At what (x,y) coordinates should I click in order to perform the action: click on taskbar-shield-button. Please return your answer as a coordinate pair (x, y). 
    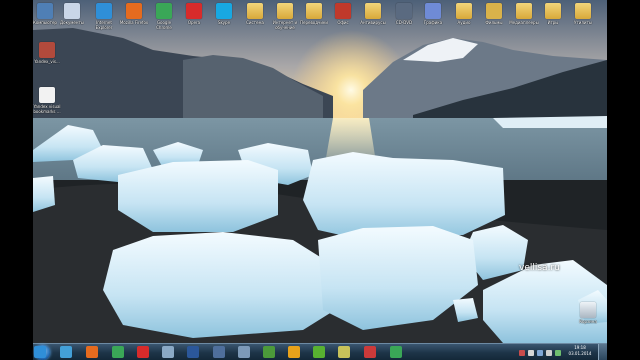
    Looking at the image, I should click on (269, 352).